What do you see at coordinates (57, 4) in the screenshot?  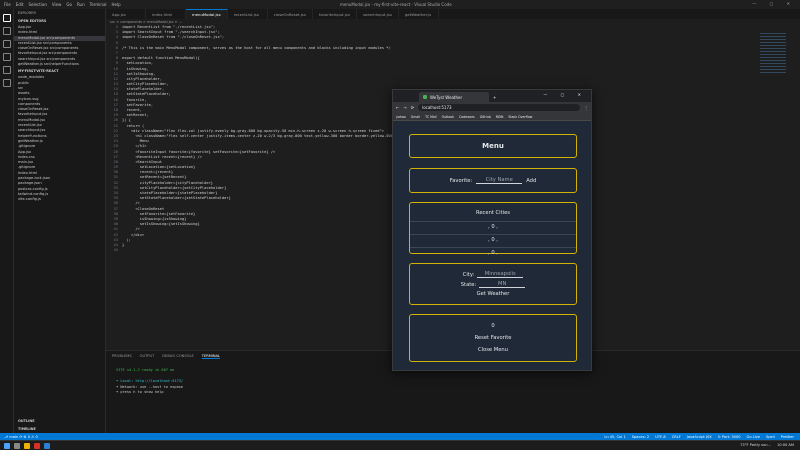 I see `menu-item-view: View` at bounding box center [57, 4].